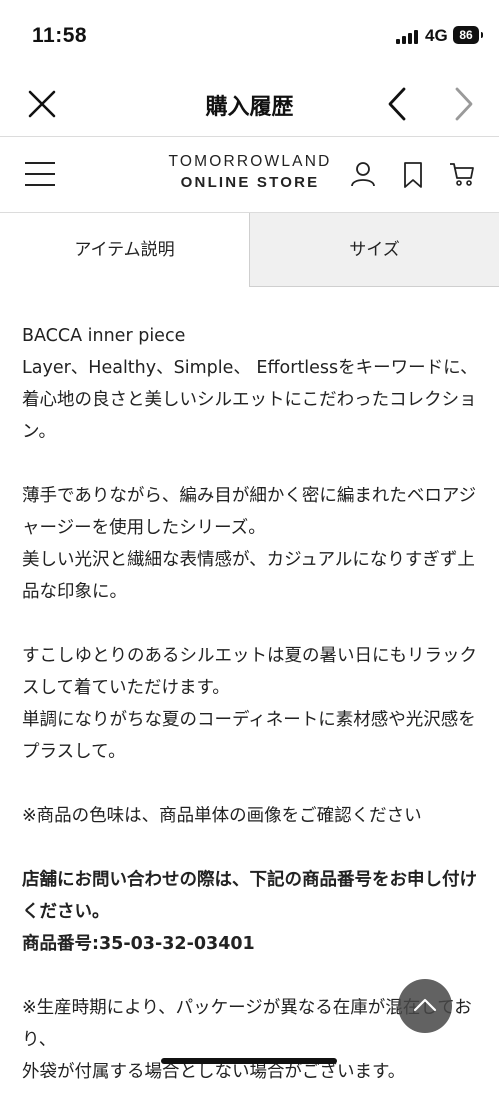 The width and height of the screenshot is (499, 1120). I want to click on forward-arrow-icon, so click(464, 104).